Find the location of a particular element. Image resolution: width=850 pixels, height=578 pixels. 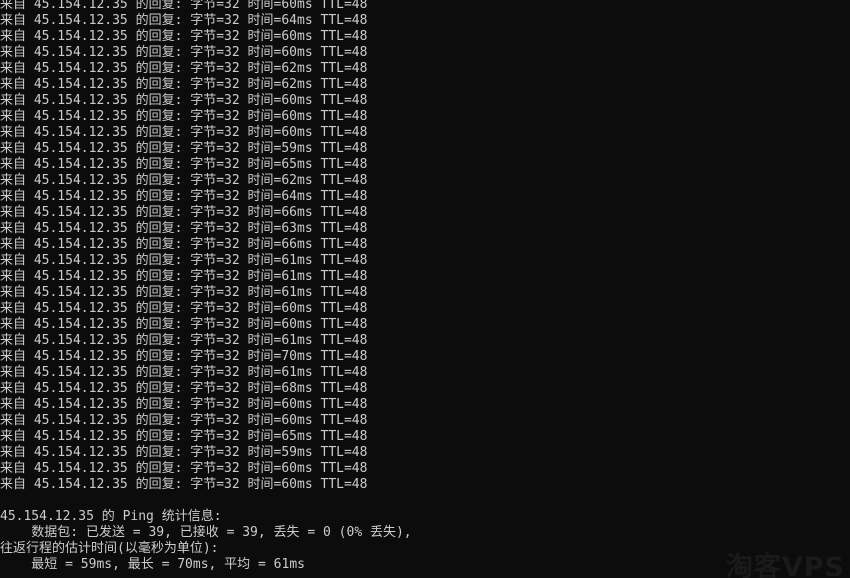

console-line: 数据包: 已发送 = 39, 已接收 = 39, 丢失 = 0 (0% 丢失), is located at coordinates (206, 532).